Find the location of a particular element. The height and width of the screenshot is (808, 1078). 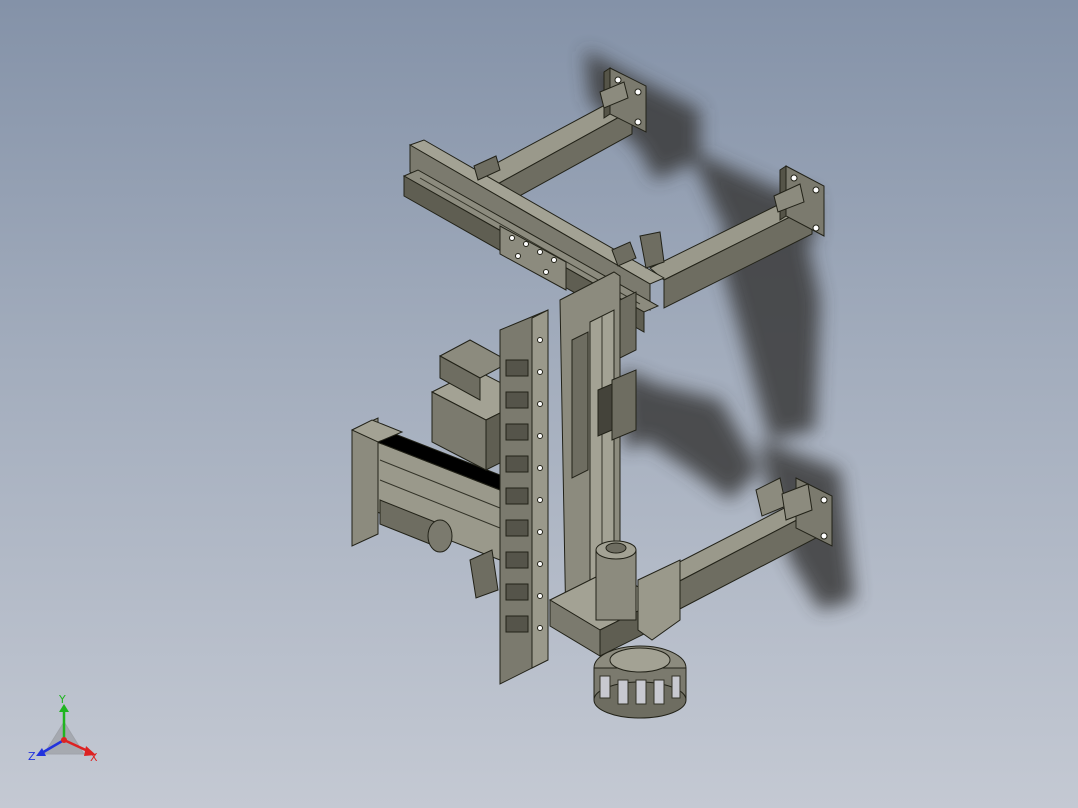

z-axis-label: Z is located at coordinates (32, 756).